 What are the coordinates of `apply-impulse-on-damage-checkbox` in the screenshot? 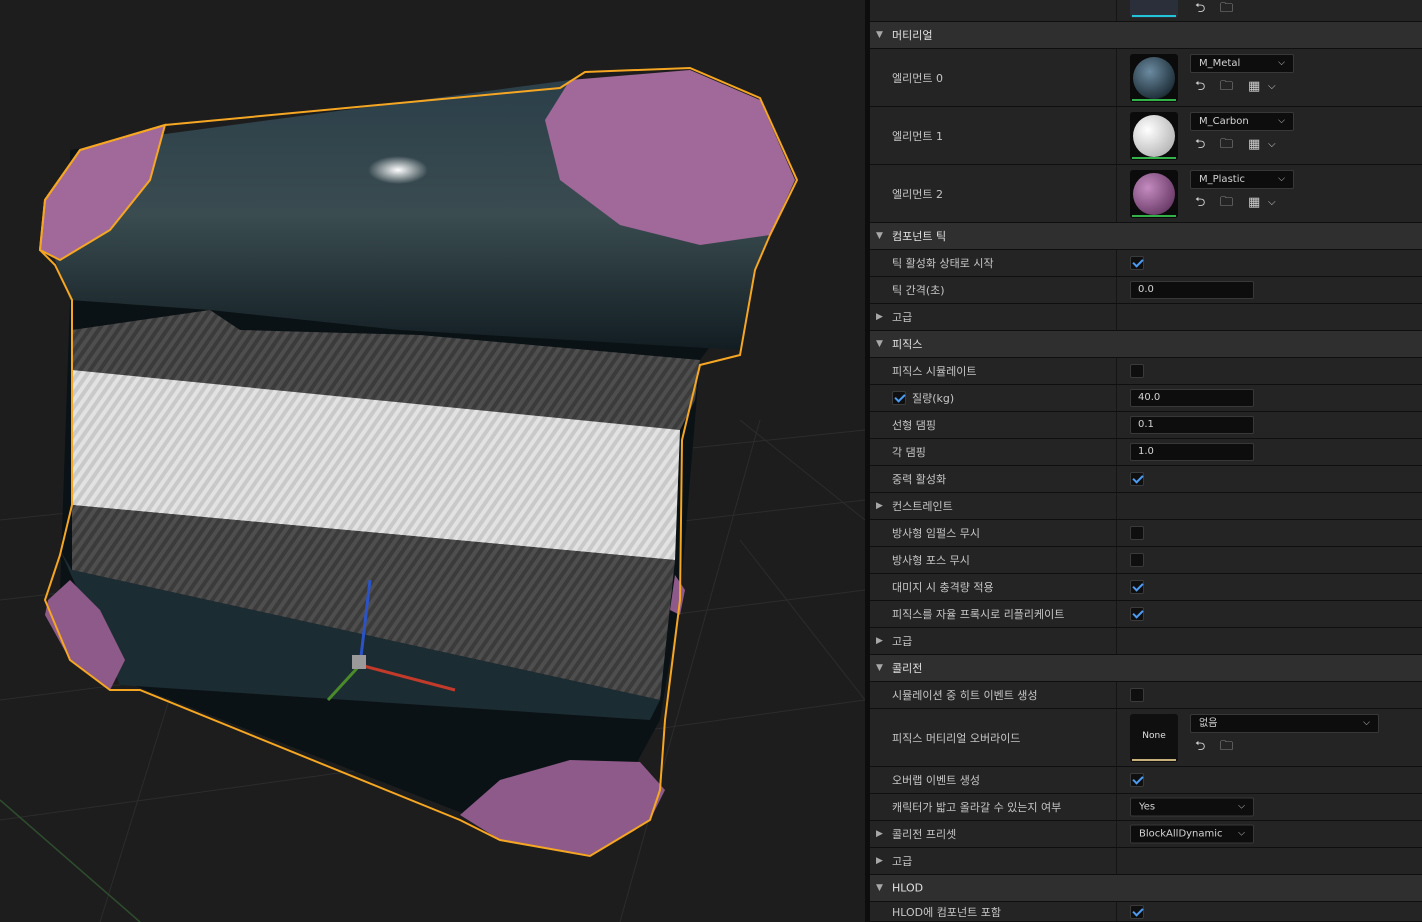 It's located at (1137, 587).